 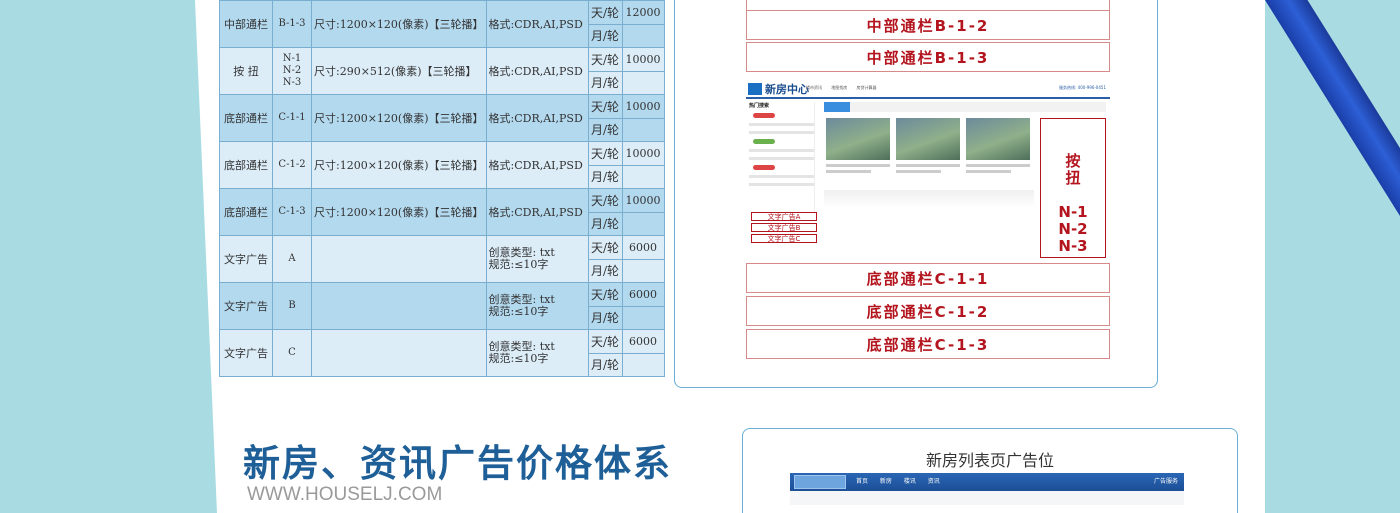 What do you see at coordinates (778, 89) in the screenshot?
I see `site-logo: 新房中心` at bounding box center [778, 89].